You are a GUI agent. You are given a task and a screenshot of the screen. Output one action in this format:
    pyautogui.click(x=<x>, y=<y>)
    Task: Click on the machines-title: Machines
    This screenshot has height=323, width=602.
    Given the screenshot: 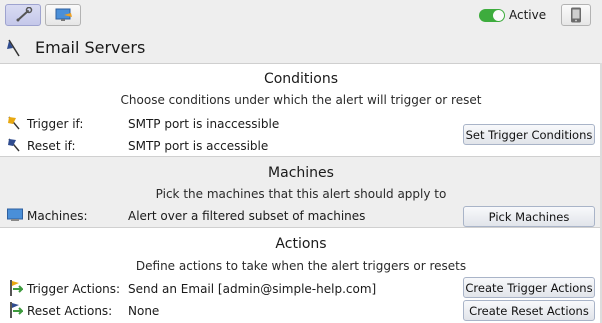 What is the action you would take?
    pyautogui.click(x=301, y=173)
    